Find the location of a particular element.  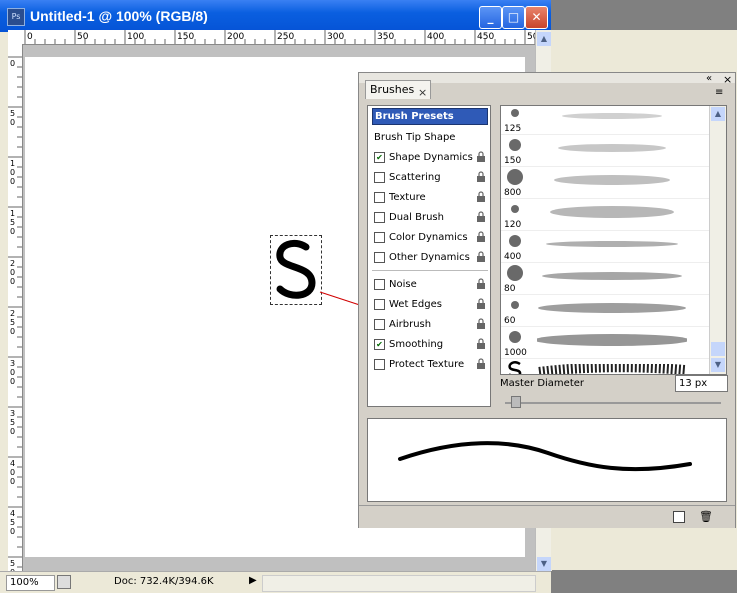

ruler-top-label: 100 is located at coordinates (135, 37).